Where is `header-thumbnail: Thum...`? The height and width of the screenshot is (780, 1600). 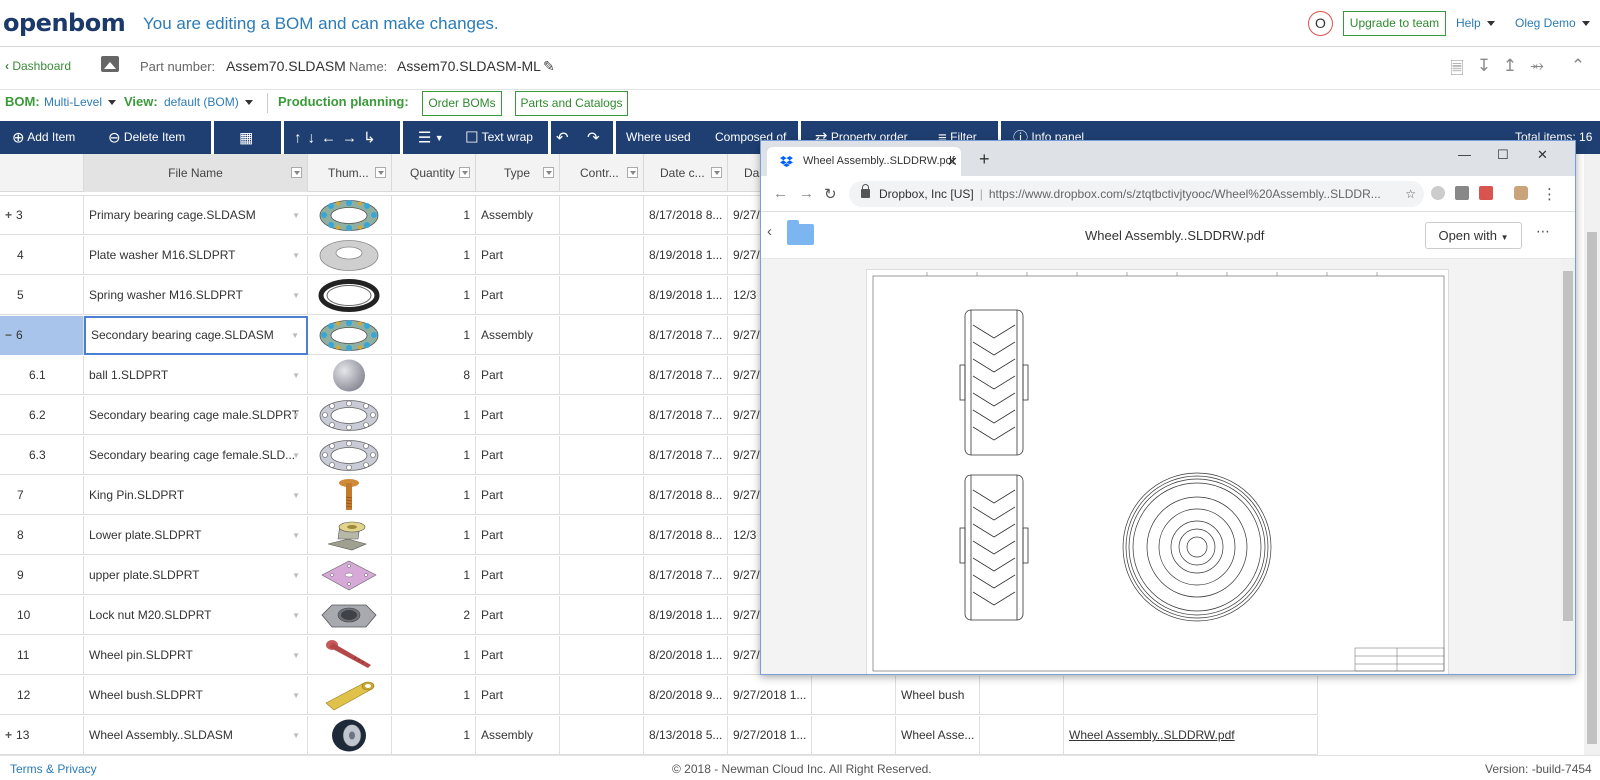 header-thumbnail: Thum... is located at coordinates (350, 173).